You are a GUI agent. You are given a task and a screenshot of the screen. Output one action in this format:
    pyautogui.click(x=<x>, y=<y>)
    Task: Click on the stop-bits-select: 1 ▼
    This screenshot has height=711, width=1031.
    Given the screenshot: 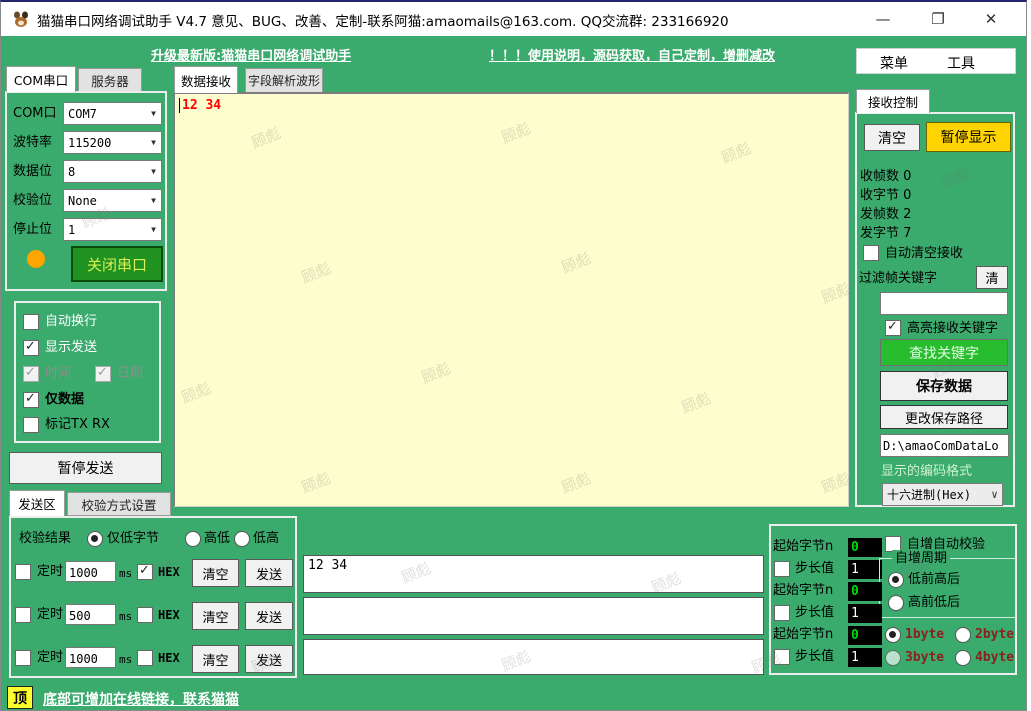 What is the action you would take?
    pyautogui.click(x=112, y=229)
    